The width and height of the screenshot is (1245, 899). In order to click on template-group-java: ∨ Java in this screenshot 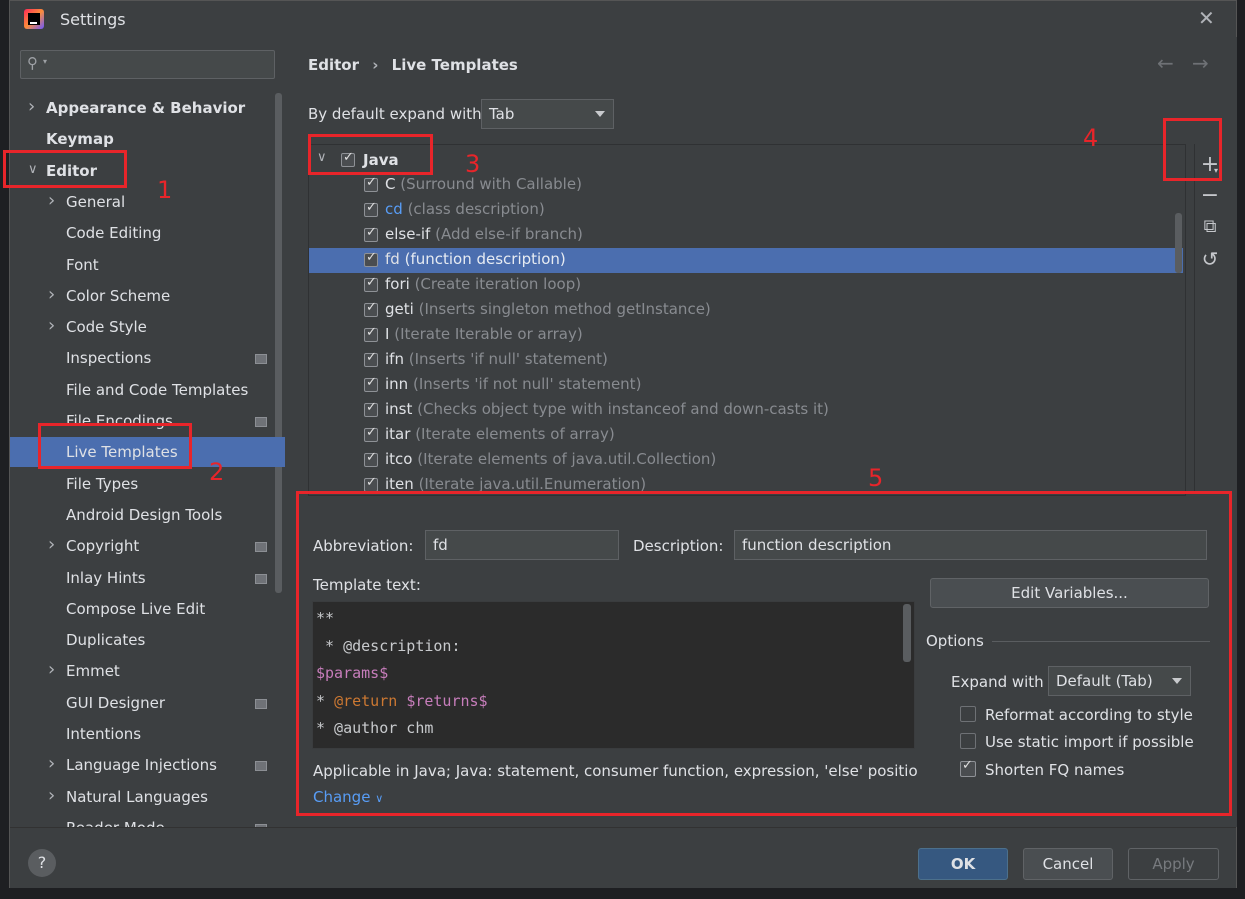, I will do `click(746, 159)`.